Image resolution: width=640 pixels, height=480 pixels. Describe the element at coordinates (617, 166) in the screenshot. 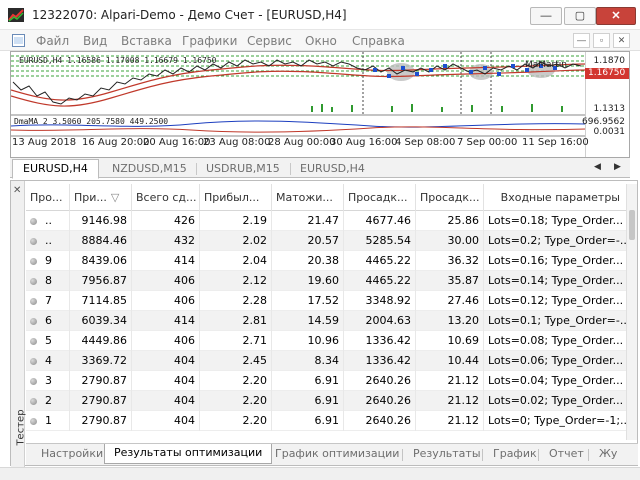

I see `tab-scroll-right-icon: ▶` at that location.